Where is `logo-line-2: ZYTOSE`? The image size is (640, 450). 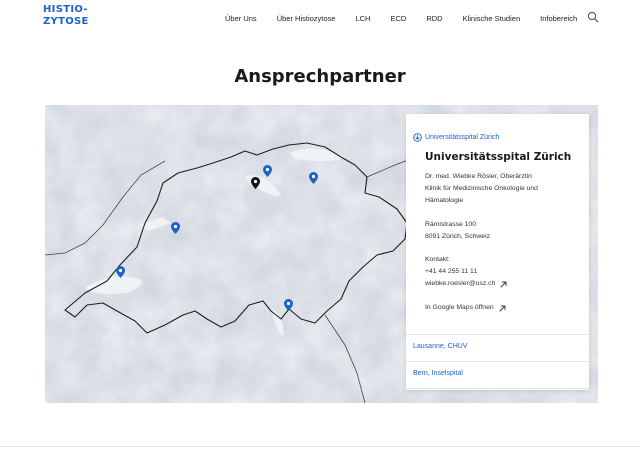 logo-line-2: ZYTOSE is located at coordinates (66, 21).